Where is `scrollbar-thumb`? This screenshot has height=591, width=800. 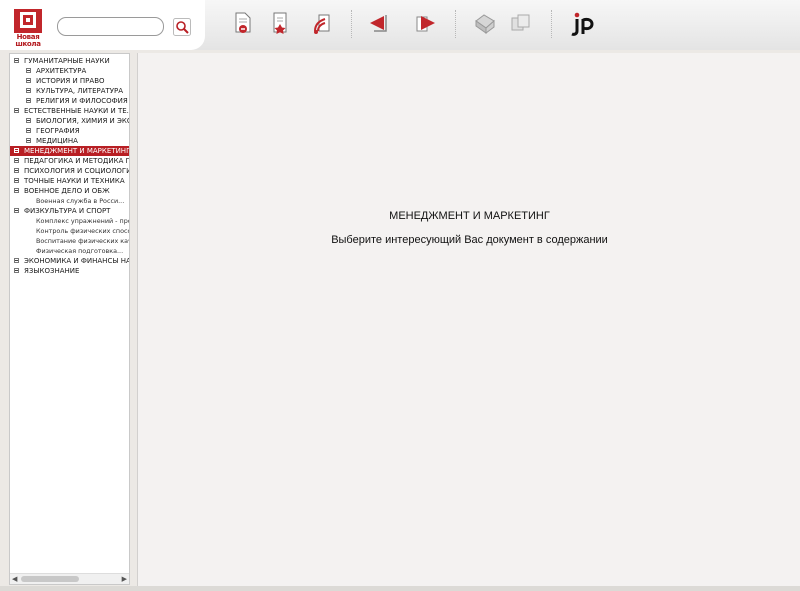
scrollbar-thumb is located at coordinates (50, 579).